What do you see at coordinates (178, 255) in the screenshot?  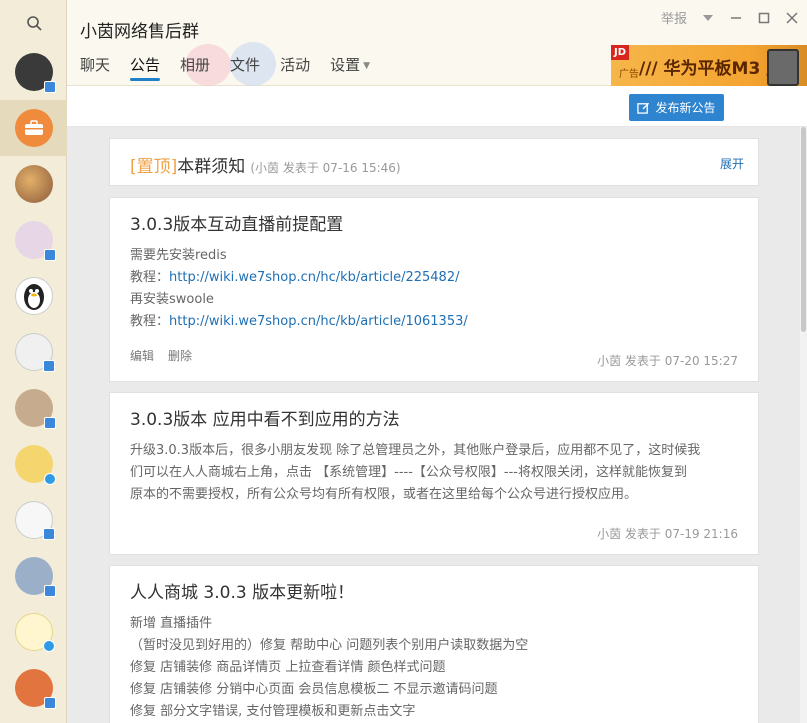 I see `body-line: 需要先安装redis` at bounding box center [178, 255].